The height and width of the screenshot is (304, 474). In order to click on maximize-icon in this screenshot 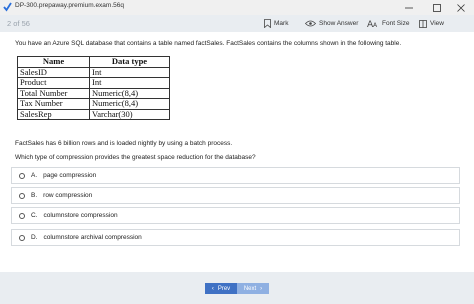, I will do `click(437, 7)`.